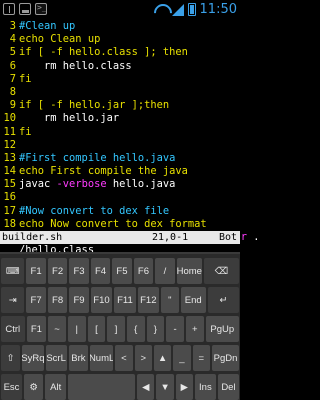 This screenshot has height=400, width=320. I want to click on key-f1: F1, so click(36, 271).